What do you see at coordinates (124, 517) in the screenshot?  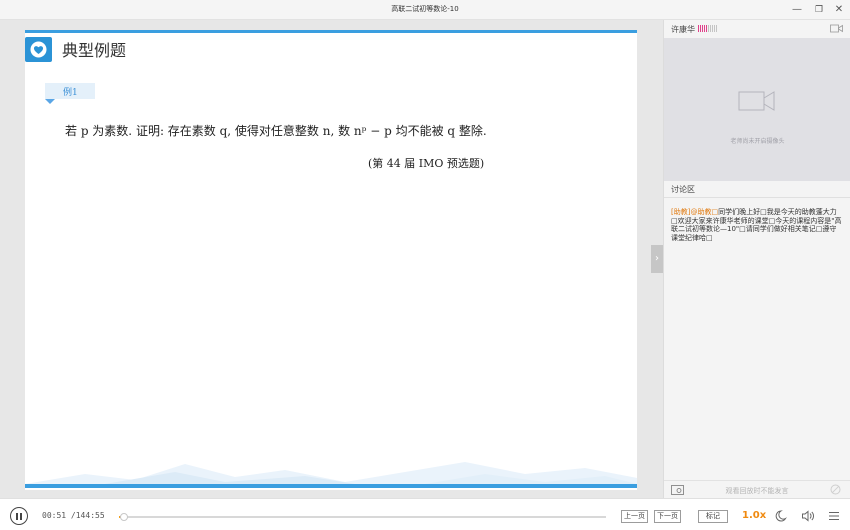 I see `progress-handle` at bounding box center [124, 517].